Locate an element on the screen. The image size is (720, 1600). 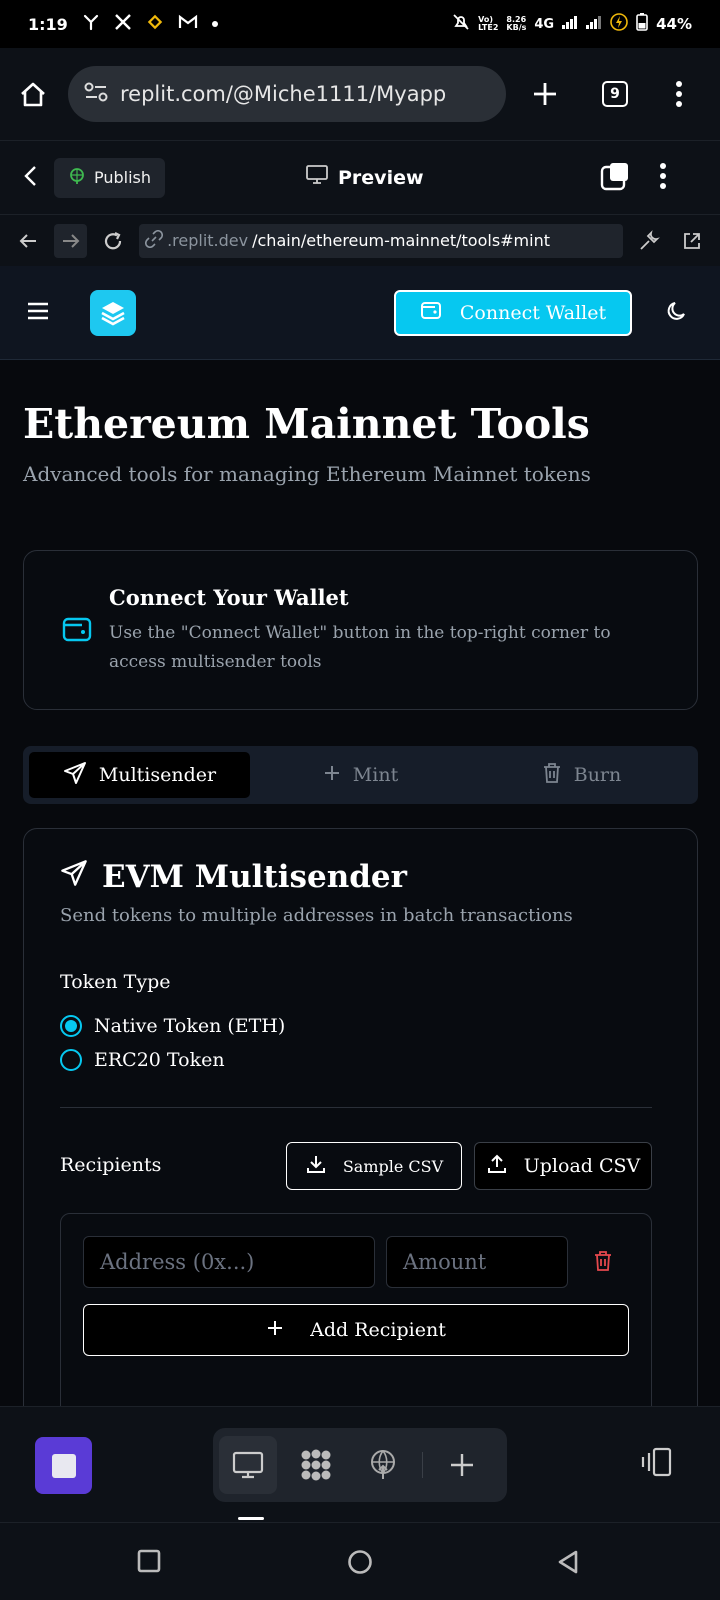
radio-button is located at coordinates (71, 1060).